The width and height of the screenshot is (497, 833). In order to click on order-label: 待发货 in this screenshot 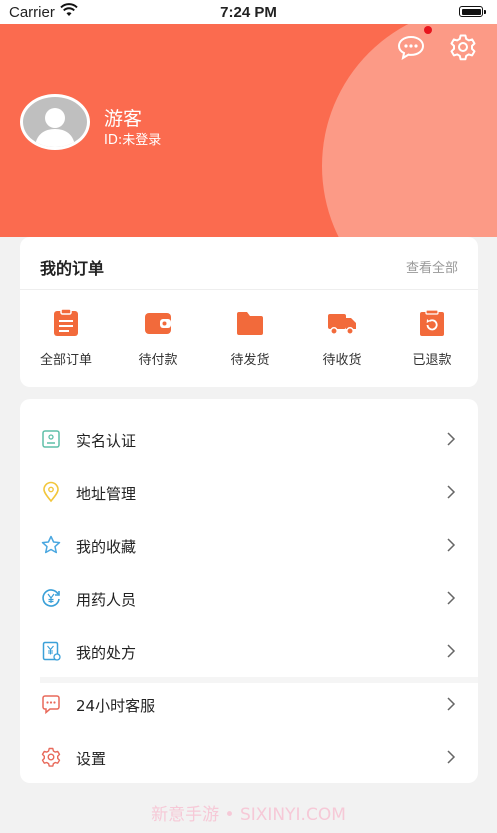, I will do `click(250, 360)`.